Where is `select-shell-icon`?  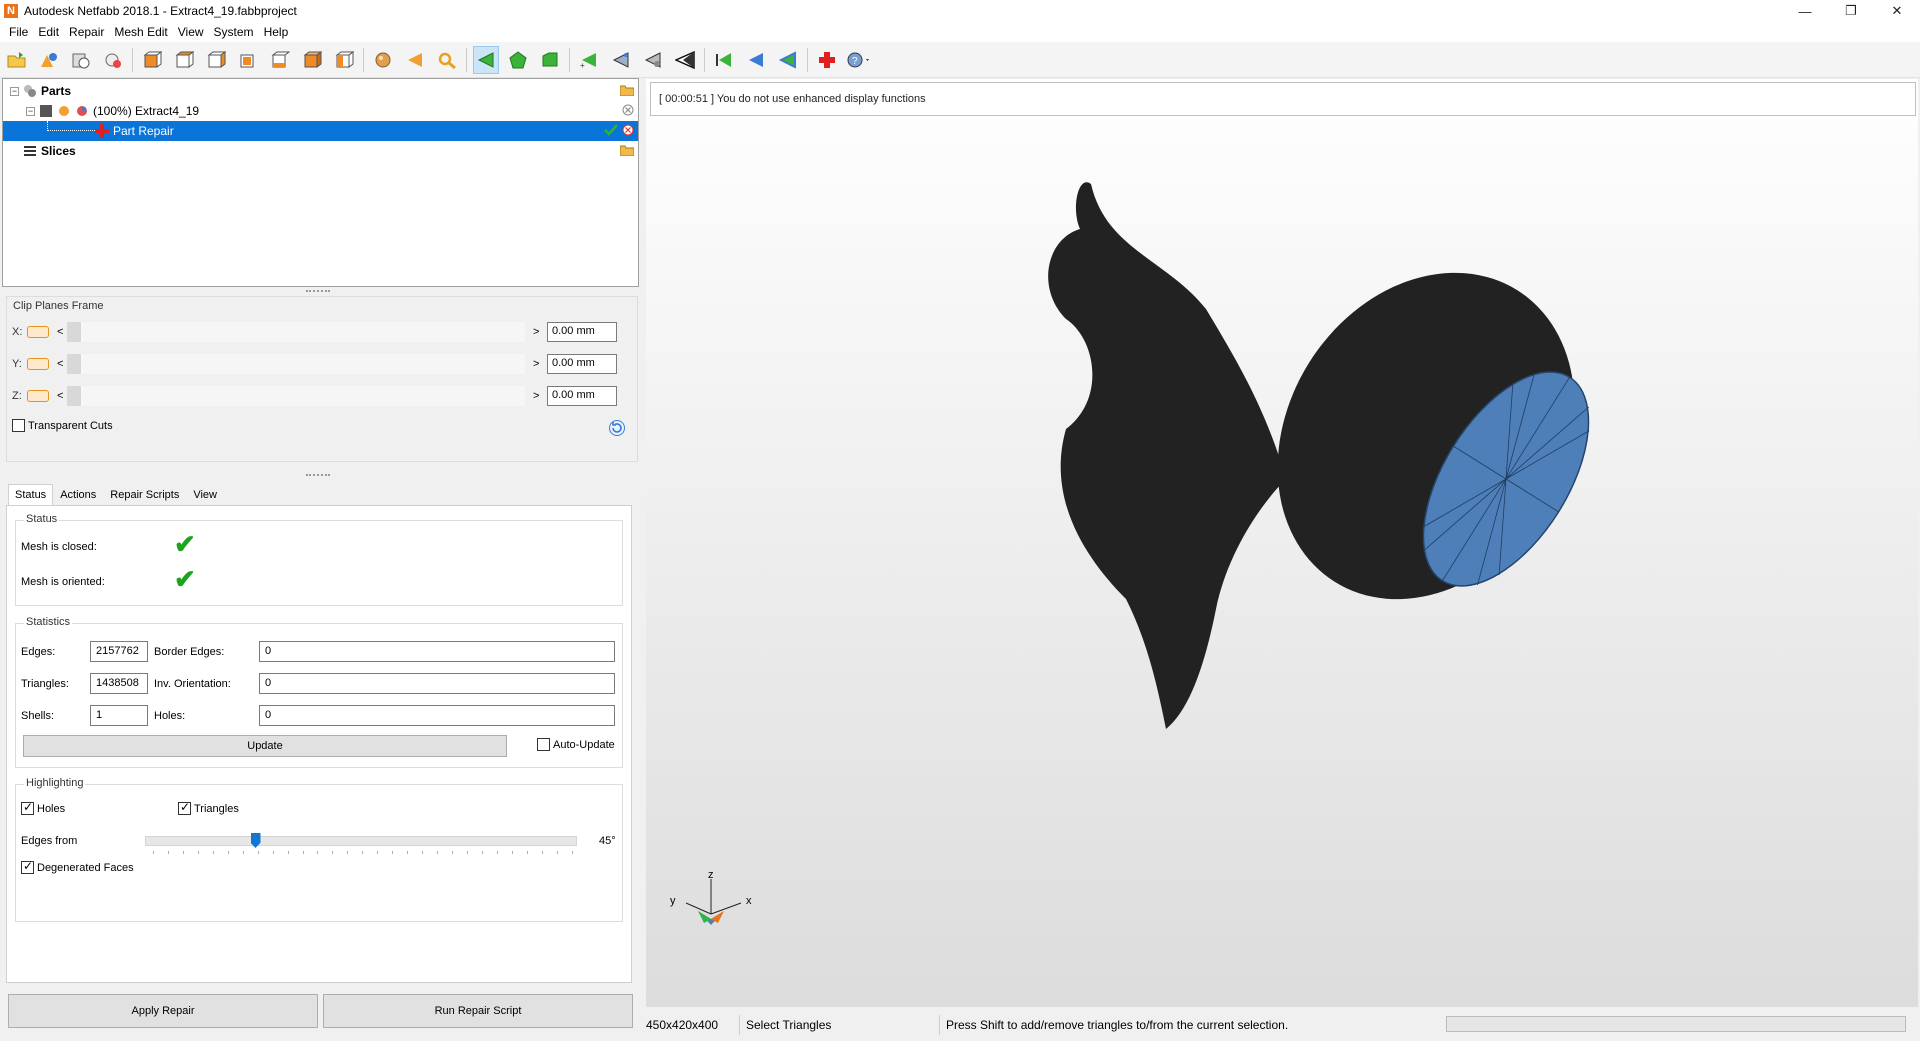 select-shell-icon is located at coordinates (550, 60).